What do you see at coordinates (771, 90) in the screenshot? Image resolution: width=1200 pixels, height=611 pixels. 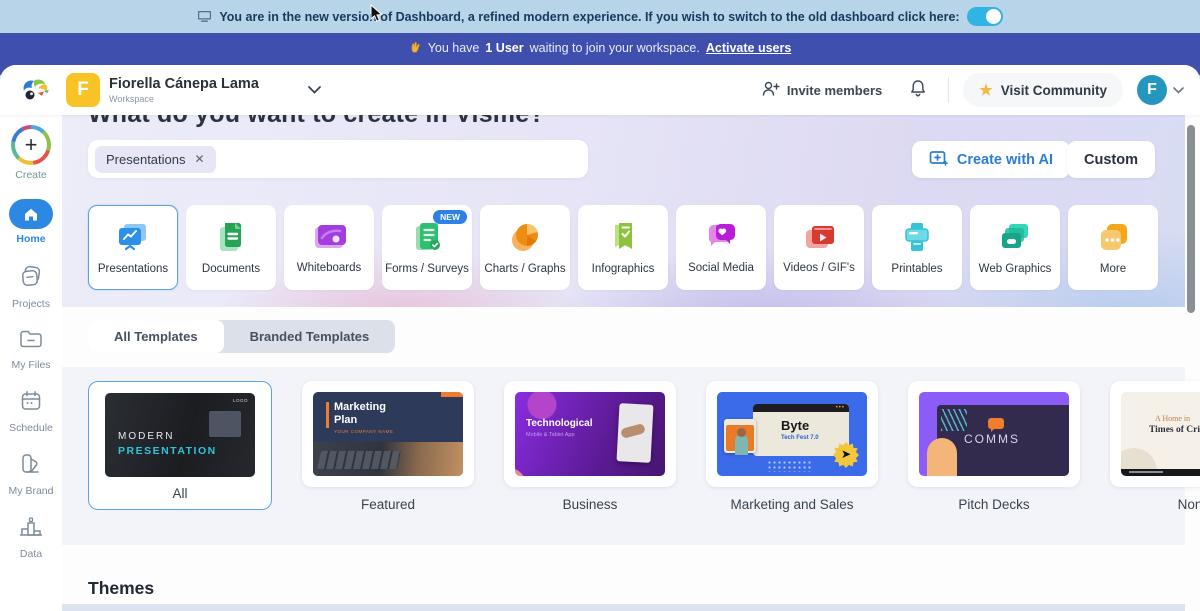 I see `invite-members-icon` at bounding box center [771, 90].